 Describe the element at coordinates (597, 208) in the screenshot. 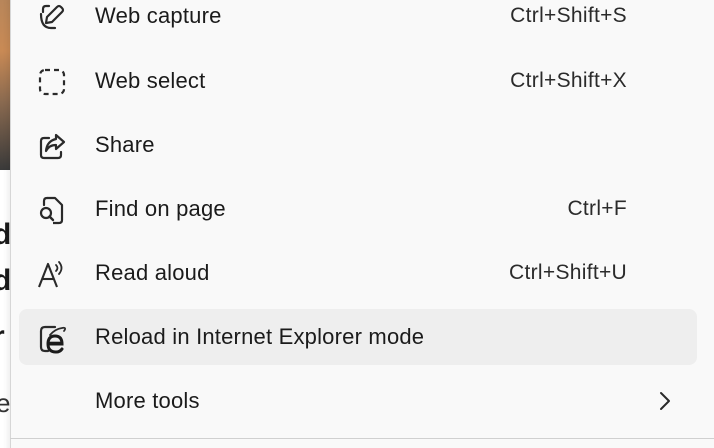

I see `menu-item-shortcut: Ctrl+F` at that location.